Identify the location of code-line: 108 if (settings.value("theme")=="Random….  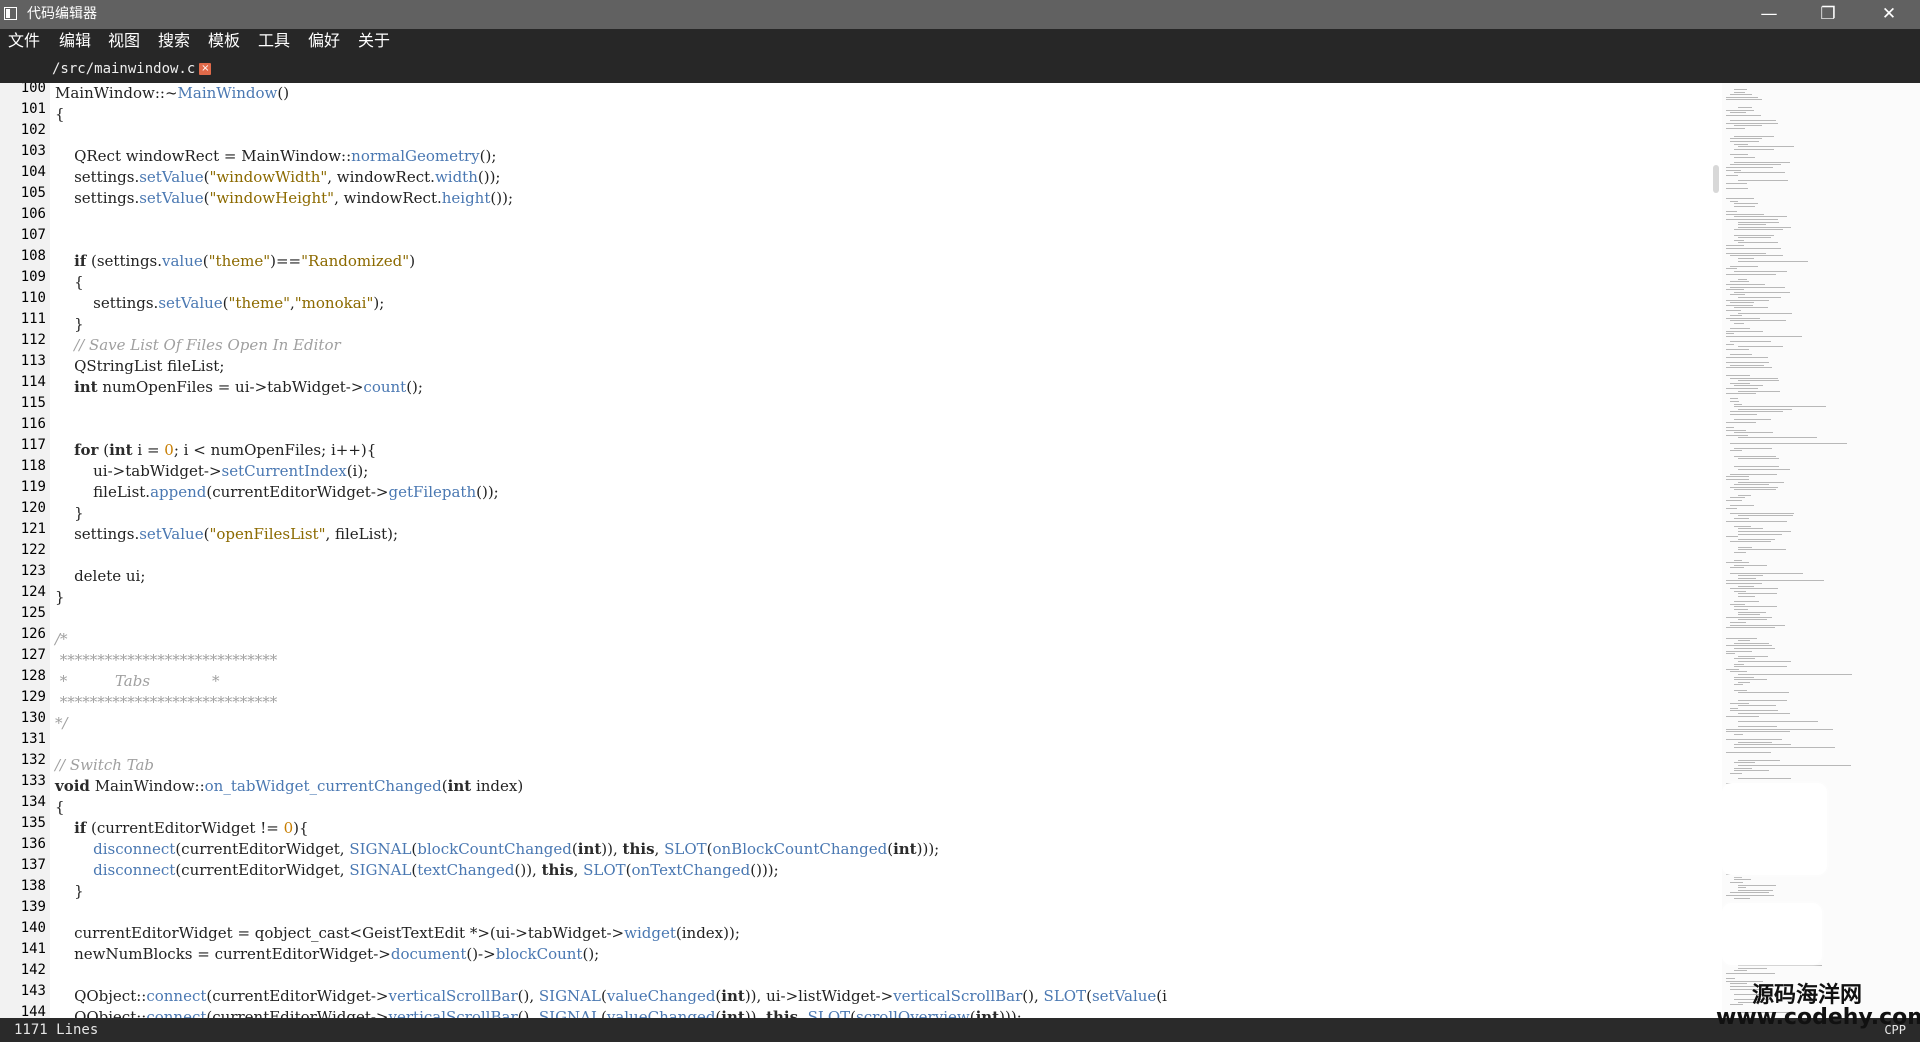
(855, 260).